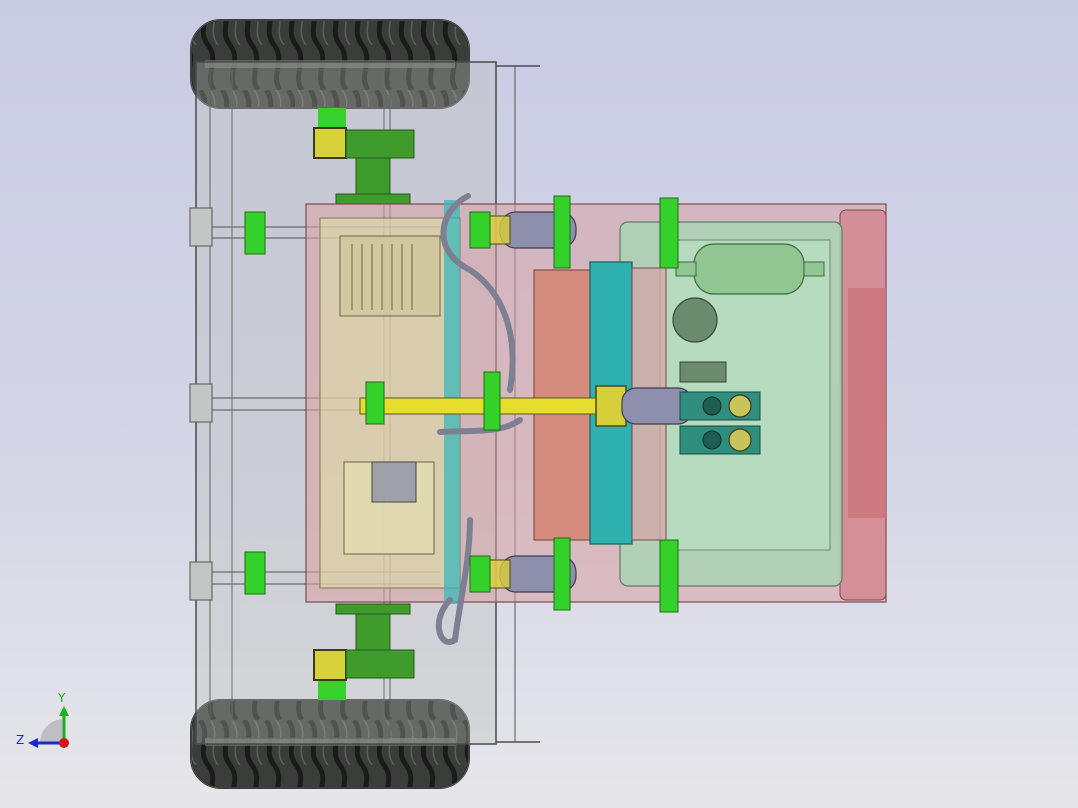  Describe the element at coordinates (64, 743) in the screenshot. I see `x-axis-dot` at that location.